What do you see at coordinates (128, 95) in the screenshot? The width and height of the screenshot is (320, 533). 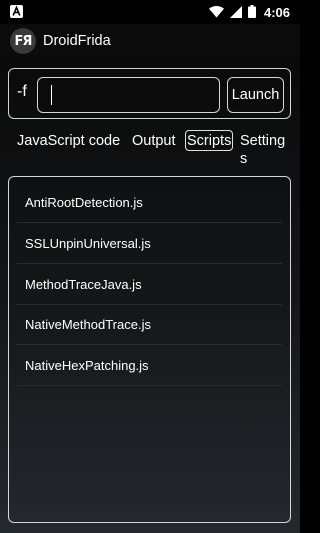 I see `script-input` at bounding box center [128, 95].